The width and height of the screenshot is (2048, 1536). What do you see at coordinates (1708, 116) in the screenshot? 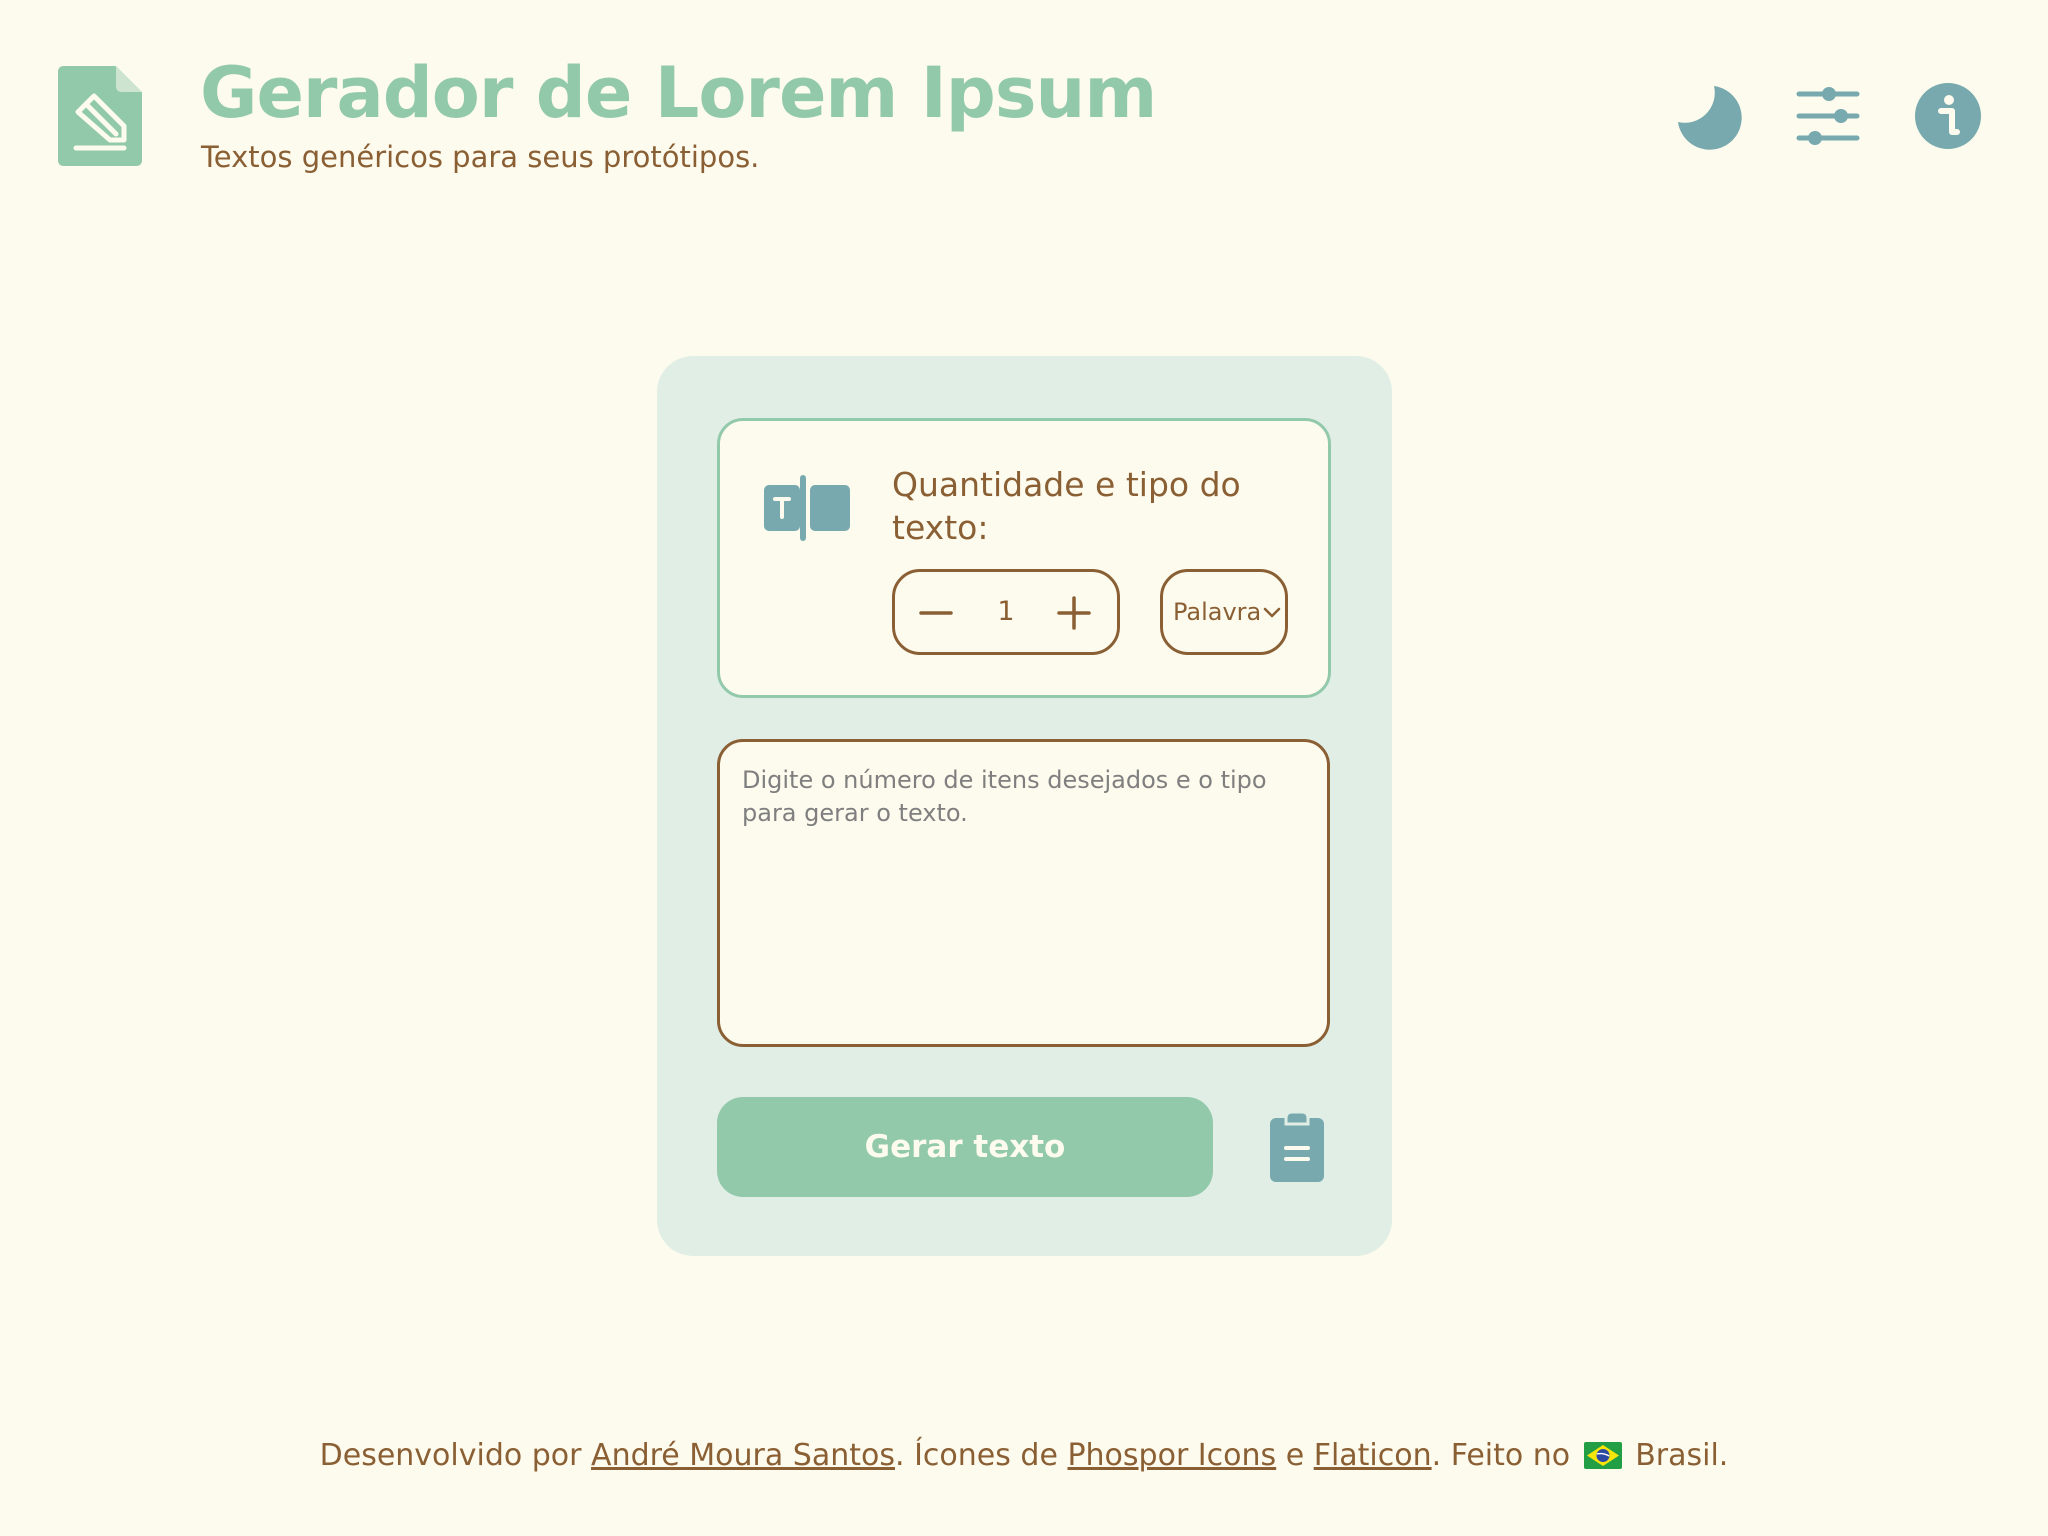
I see `moon-icon` at bounding box center [1708, 116].